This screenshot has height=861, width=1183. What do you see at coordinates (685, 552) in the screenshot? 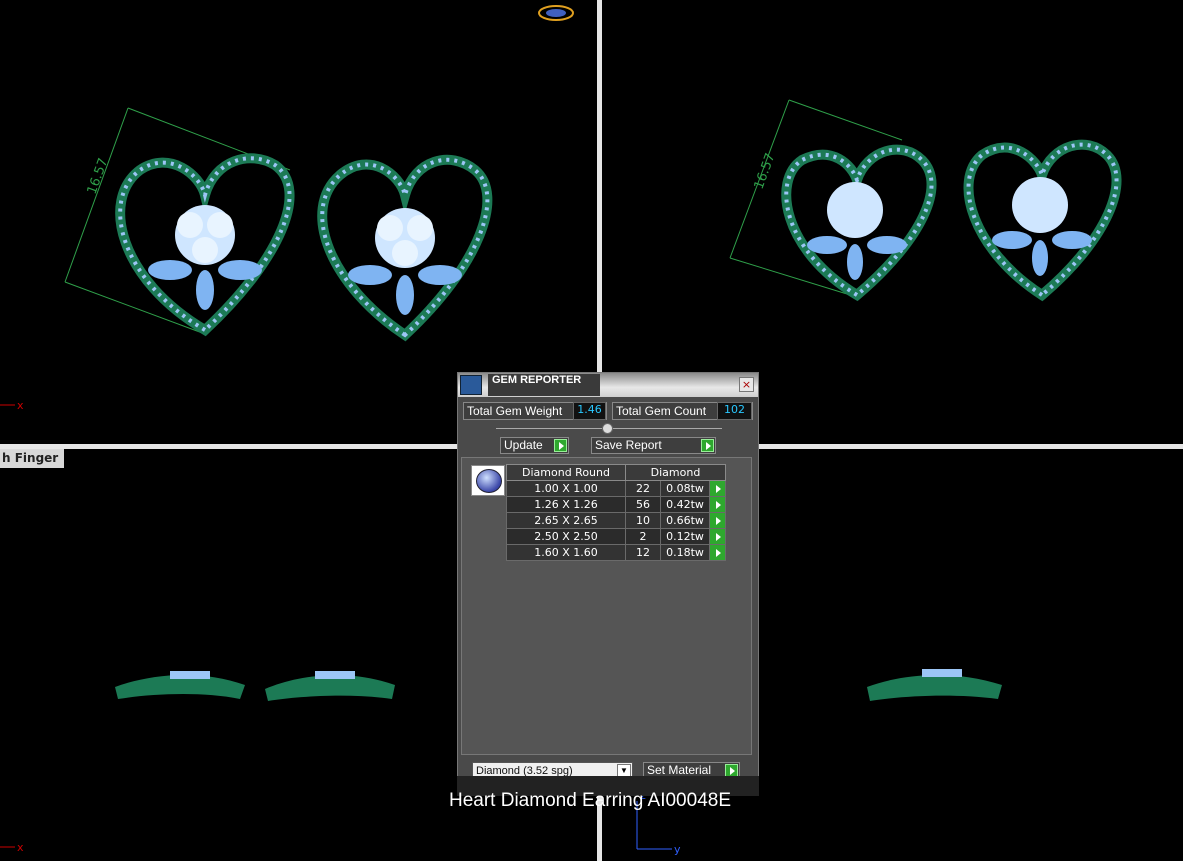
I see `gem-weight: 0.18tw` at bounding box center [685, 552].